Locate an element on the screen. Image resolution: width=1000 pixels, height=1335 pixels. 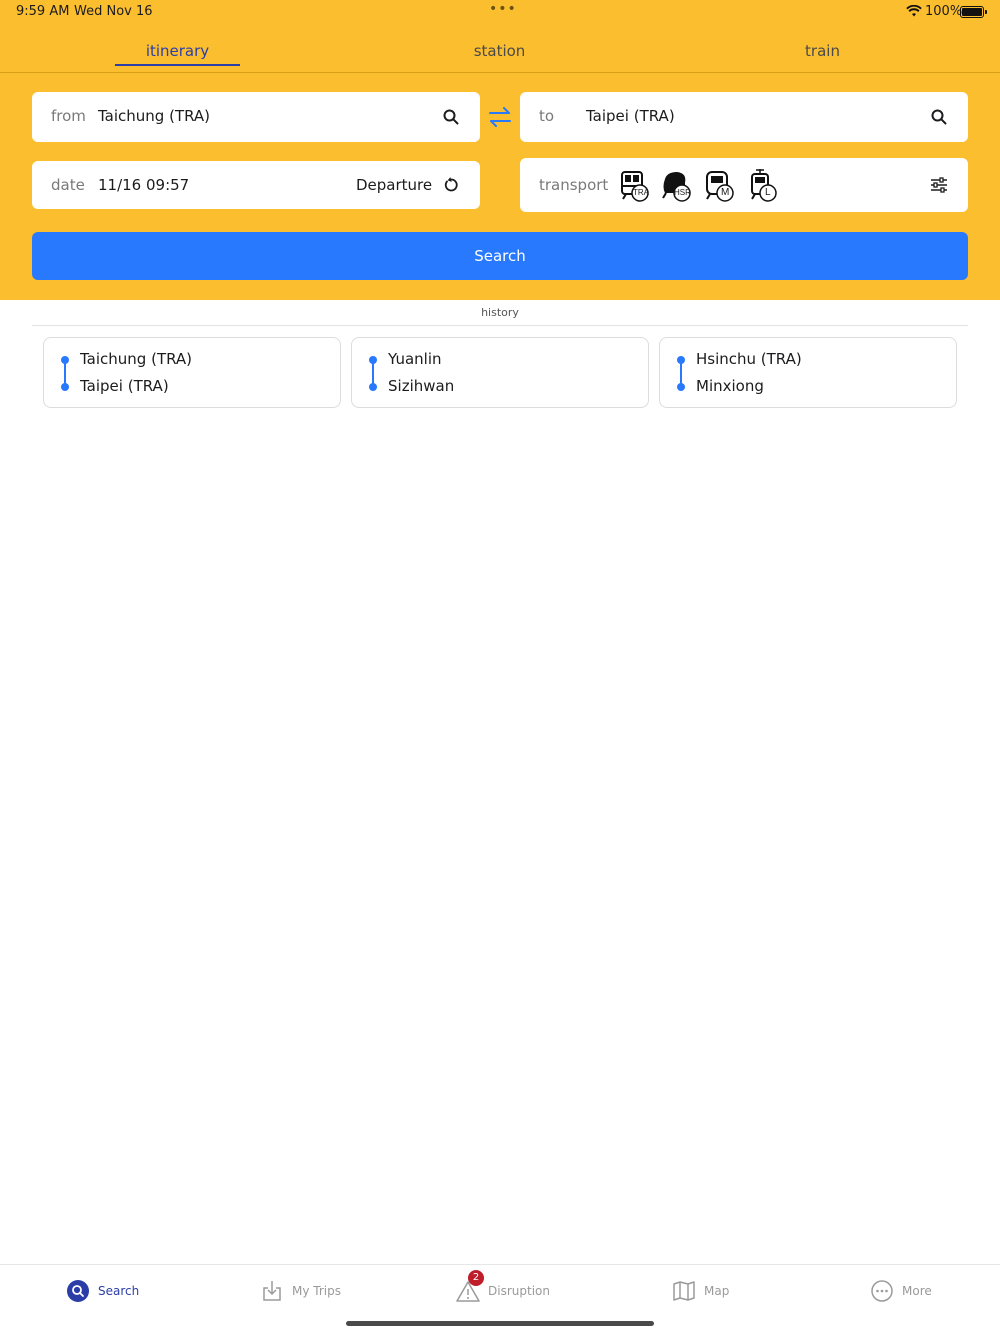
nav-map: Map is located at coordinates (700, 1291).